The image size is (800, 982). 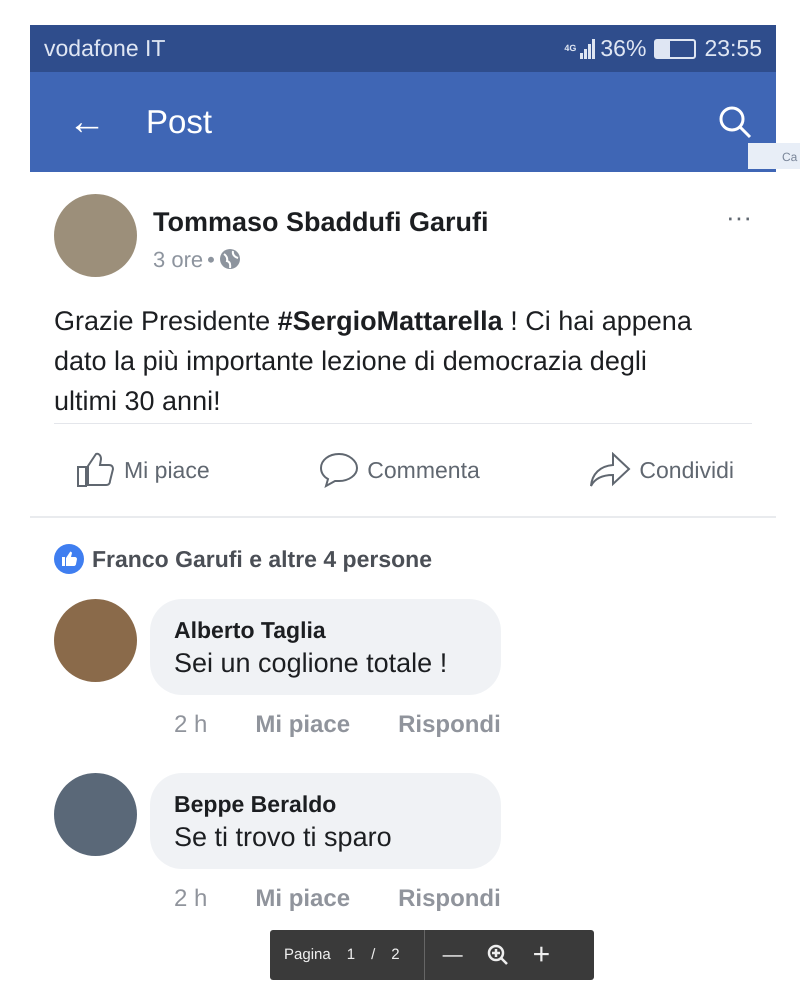 What do you see at coordinates (373, 954) in the screenshot?
I see `page-slash: /` at bounding box center [373, 954].